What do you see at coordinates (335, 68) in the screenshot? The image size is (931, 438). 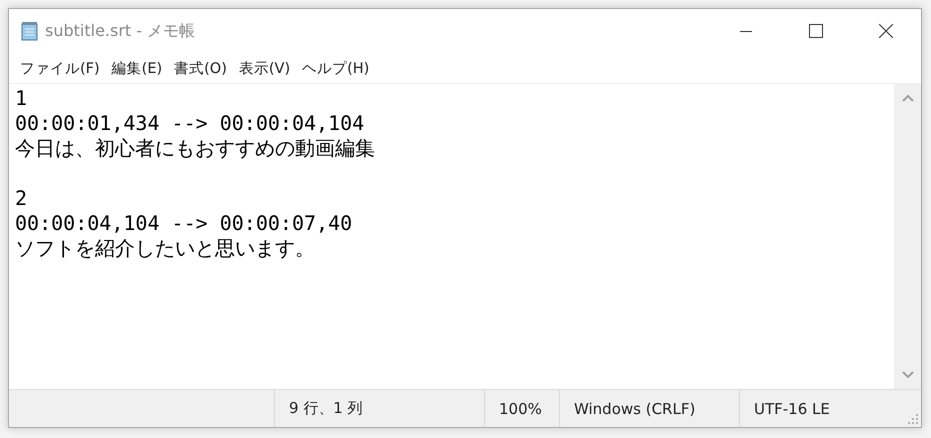 I see `menu-item: ヘルプ(H)` at bounding box center [335, 68].